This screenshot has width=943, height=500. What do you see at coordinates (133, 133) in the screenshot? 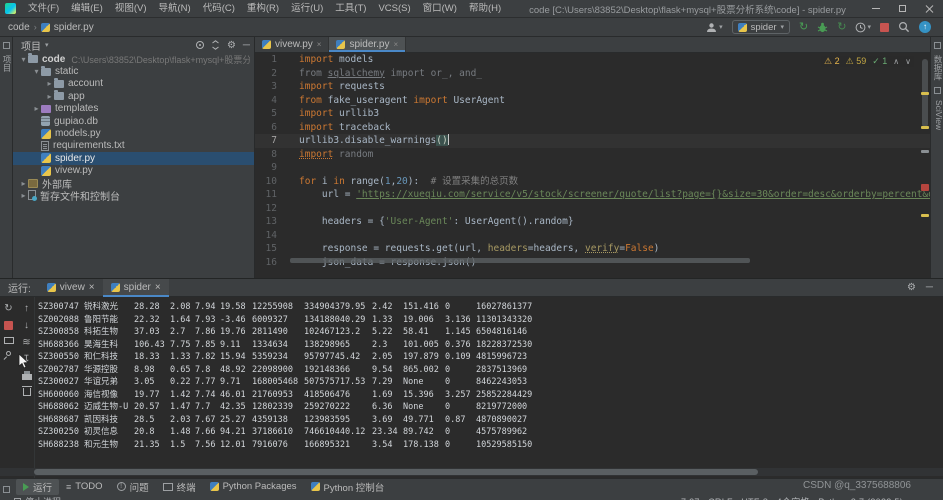
I see `tree-item-models.py: models.py` at bounding box center [133, 133].